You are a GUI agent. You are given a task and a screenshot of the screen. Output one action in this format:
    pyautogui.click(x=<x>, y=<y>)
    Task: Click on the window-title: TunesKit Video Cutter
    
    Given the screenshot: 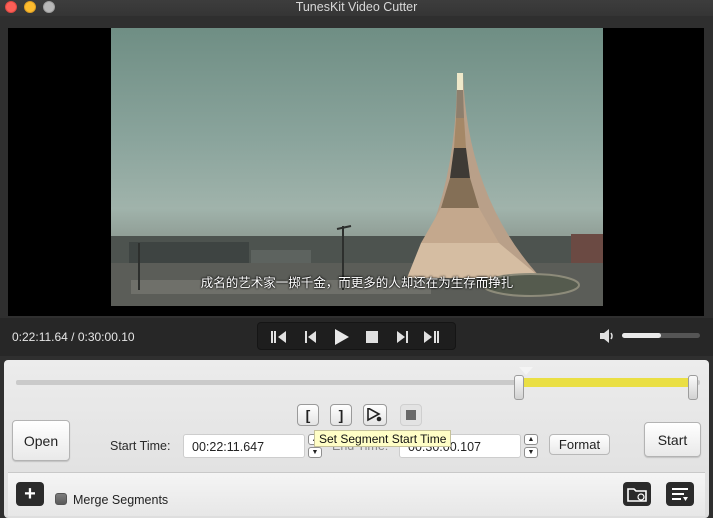 What is the action you would take?
    pyautogui.click(x=356, y=7)
    